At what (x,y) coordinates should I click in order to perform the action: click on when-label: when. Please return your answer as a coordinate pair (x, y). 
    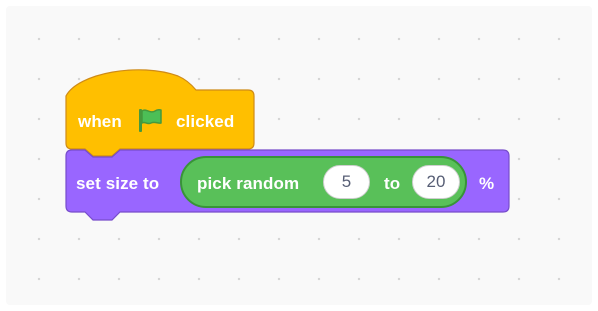
    Looking at the image, I should click on (100, 121).